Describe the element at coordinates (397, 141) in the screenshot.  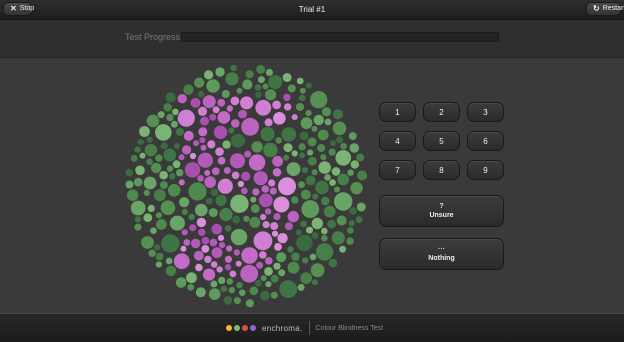
I see `key-4-button: 4` at that location.